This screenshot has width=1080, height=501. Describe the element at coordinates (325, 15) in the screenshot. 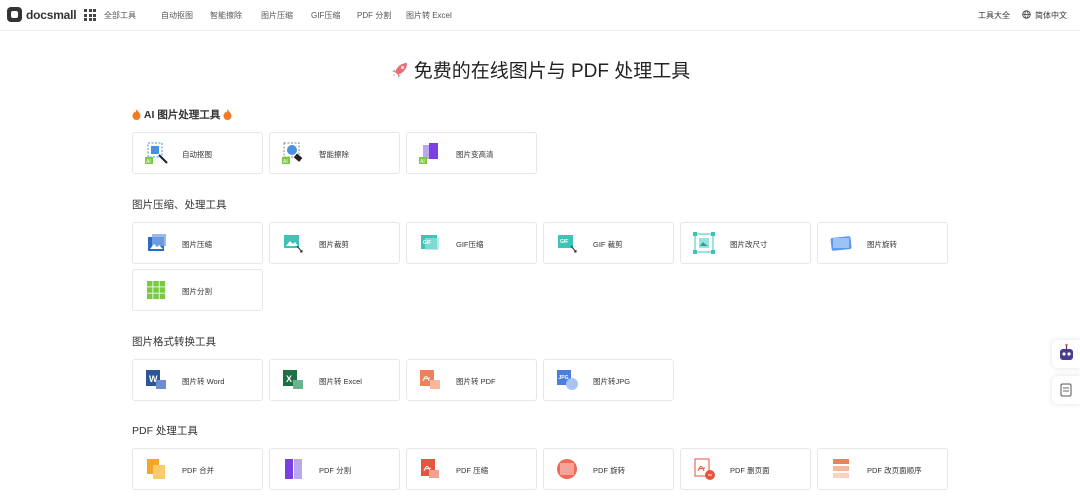

I see `nav-gif-compress: GIF压缩` at that location.